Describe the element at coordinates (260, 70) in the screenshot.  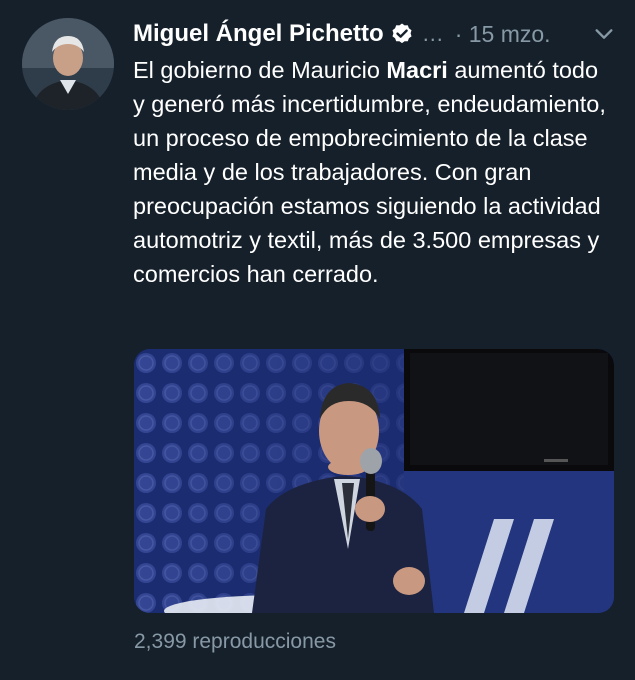
I see `tweet-text-part-1: El gobierno de Mauricio` at that location.